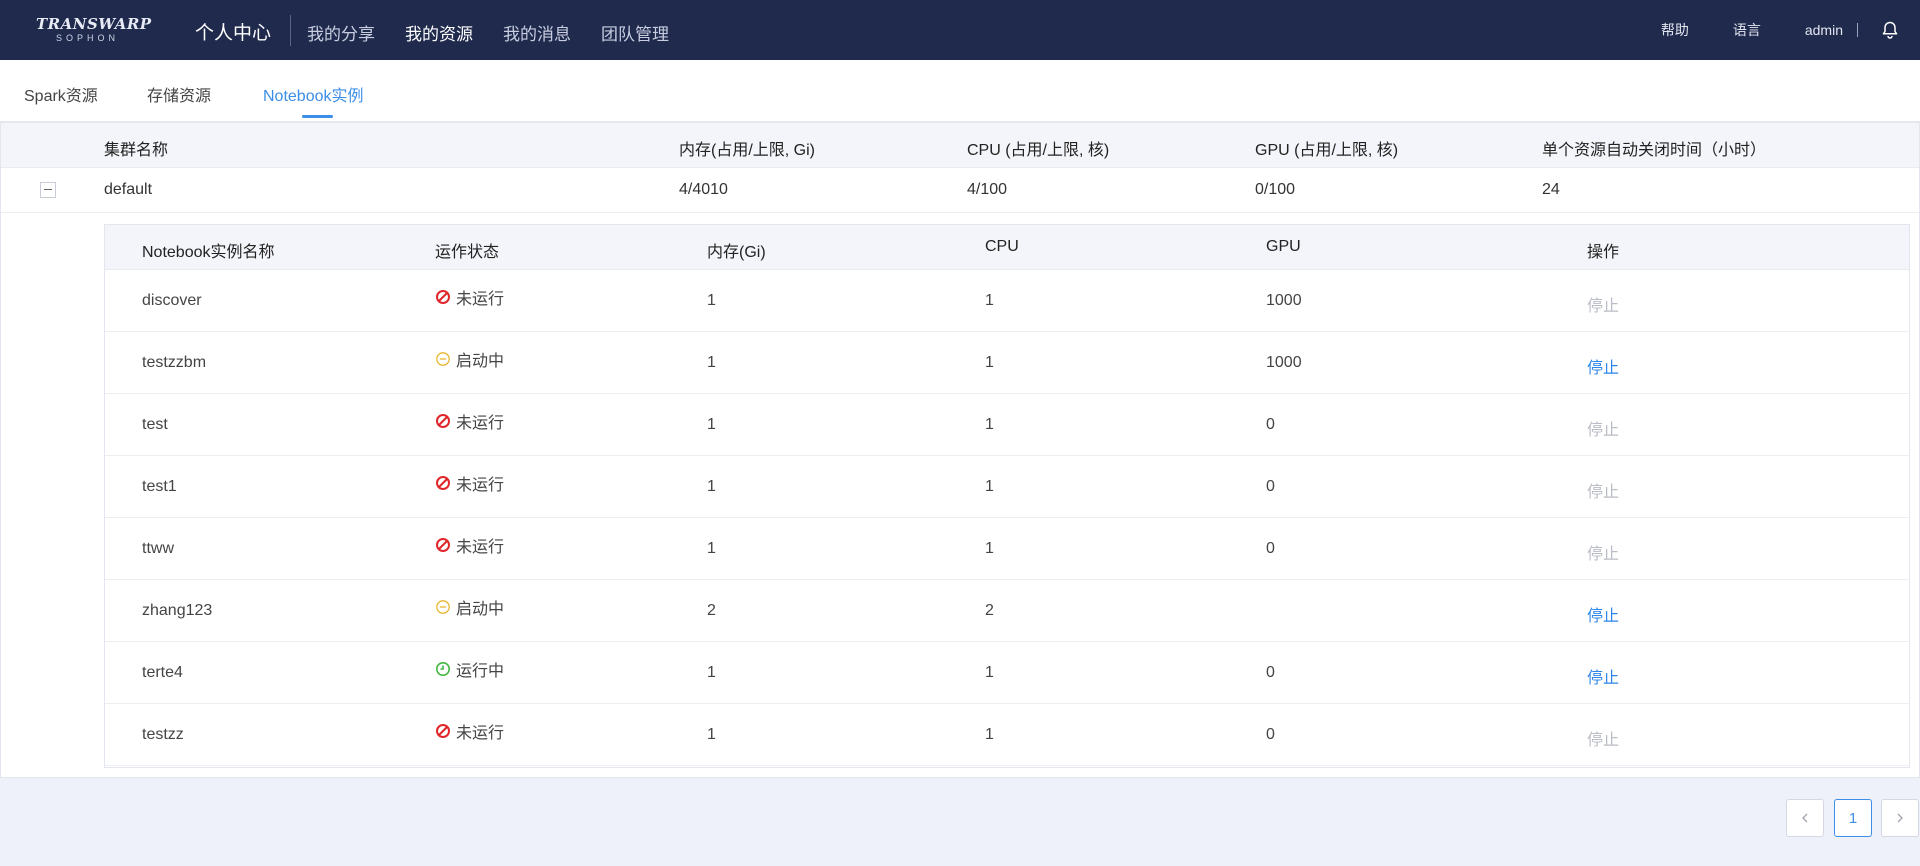 This screenshot has width=1920, height=866. I want to click on header-actions: 操作, so click(1603, 252).